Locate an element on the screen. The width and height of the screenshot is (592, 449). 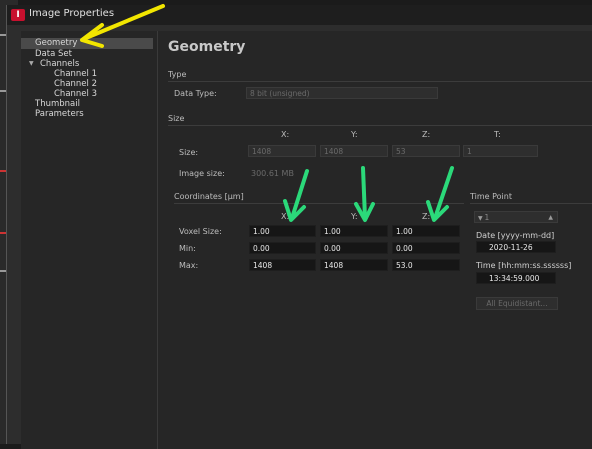
yellow-arrow-icon is located at coordinates (122, 26).